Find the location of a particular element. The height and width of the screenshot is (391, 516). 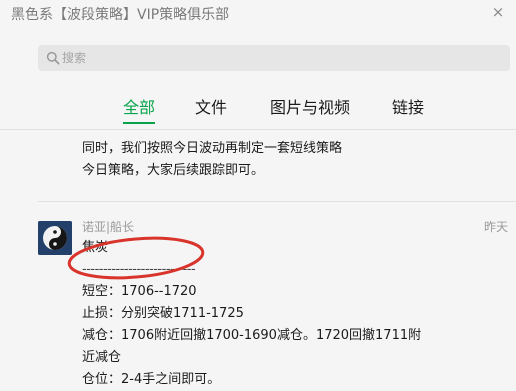

message-line: 止损：分别突破1711-1725 is located at coordinates (163, 313).